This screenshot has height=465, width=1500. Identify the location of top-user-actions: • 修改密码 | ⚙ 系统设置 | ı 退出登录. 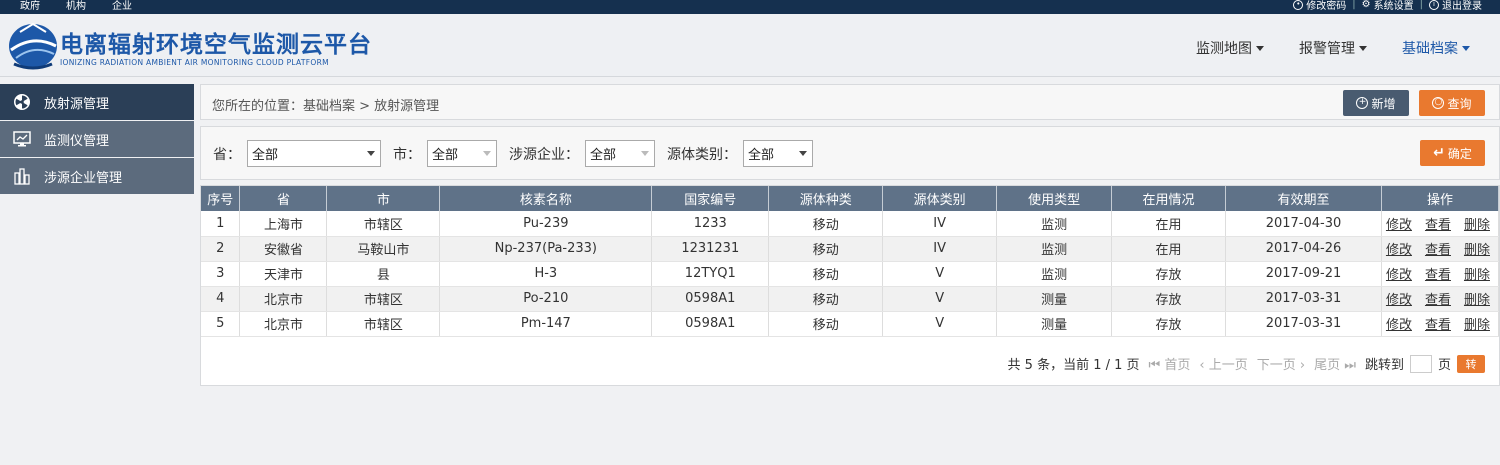
(1387, 6).